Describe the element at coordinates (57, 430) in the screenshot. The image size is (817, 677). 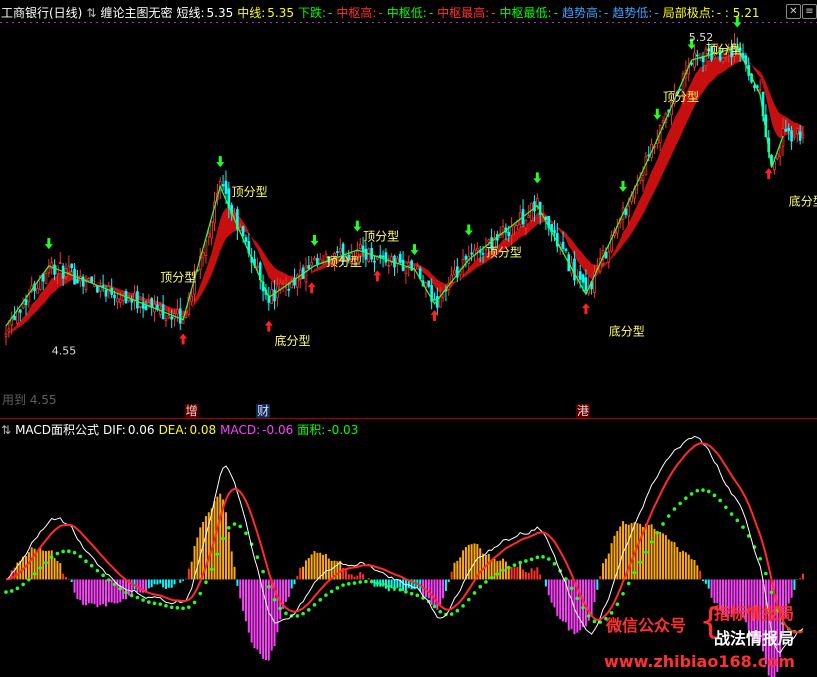
I see `macd-title: MACD面积公式` at that location.